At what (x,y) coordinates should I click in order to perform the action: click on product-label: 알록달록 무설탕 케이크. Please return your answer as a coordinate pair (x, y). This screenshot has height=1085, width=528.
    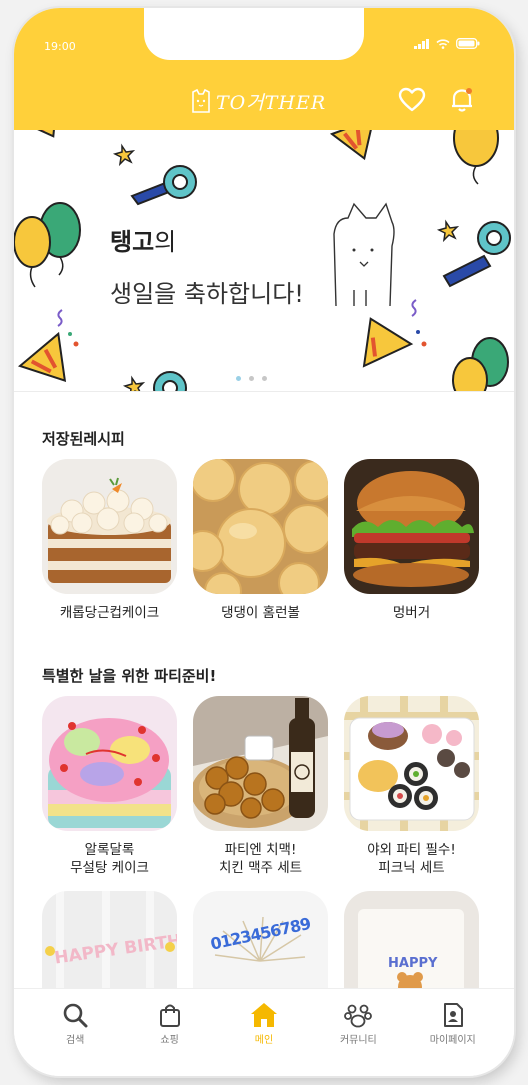
    Looking at the image, I should click on (109, 859).